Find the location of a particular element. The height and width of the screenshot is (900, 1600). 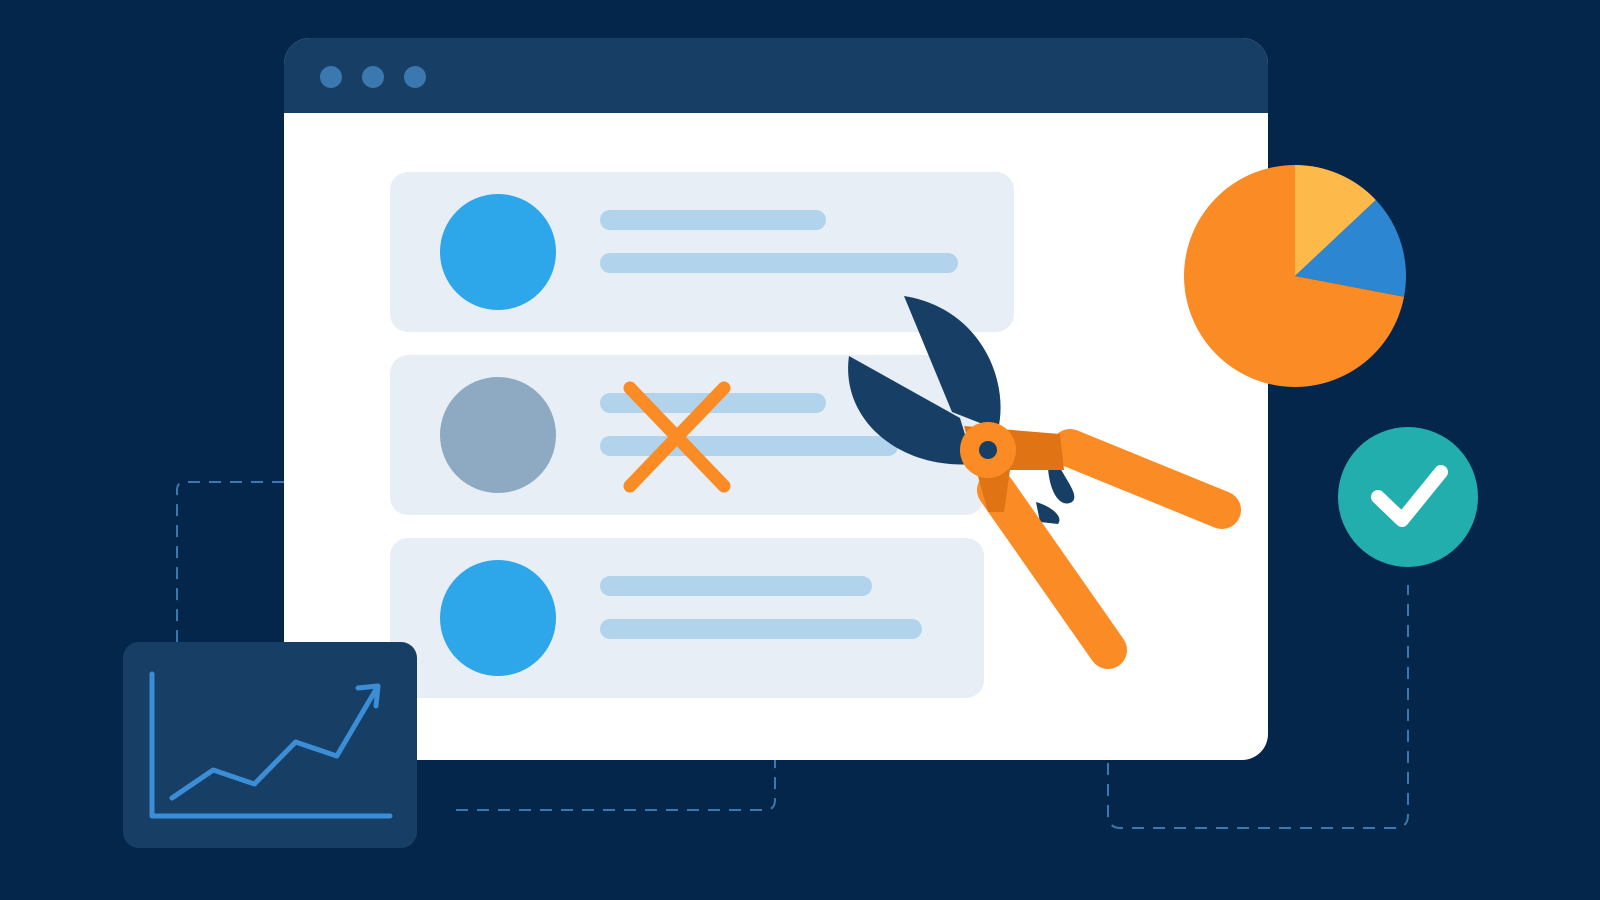

trend-chart-card is located at coordinates (270, 745).